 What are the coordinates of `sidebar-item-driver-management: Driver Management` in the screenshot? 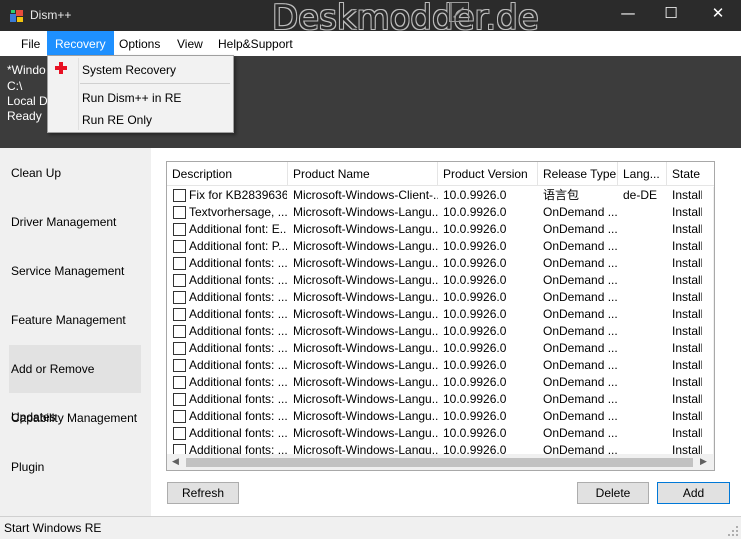 It's located at (75, 222).